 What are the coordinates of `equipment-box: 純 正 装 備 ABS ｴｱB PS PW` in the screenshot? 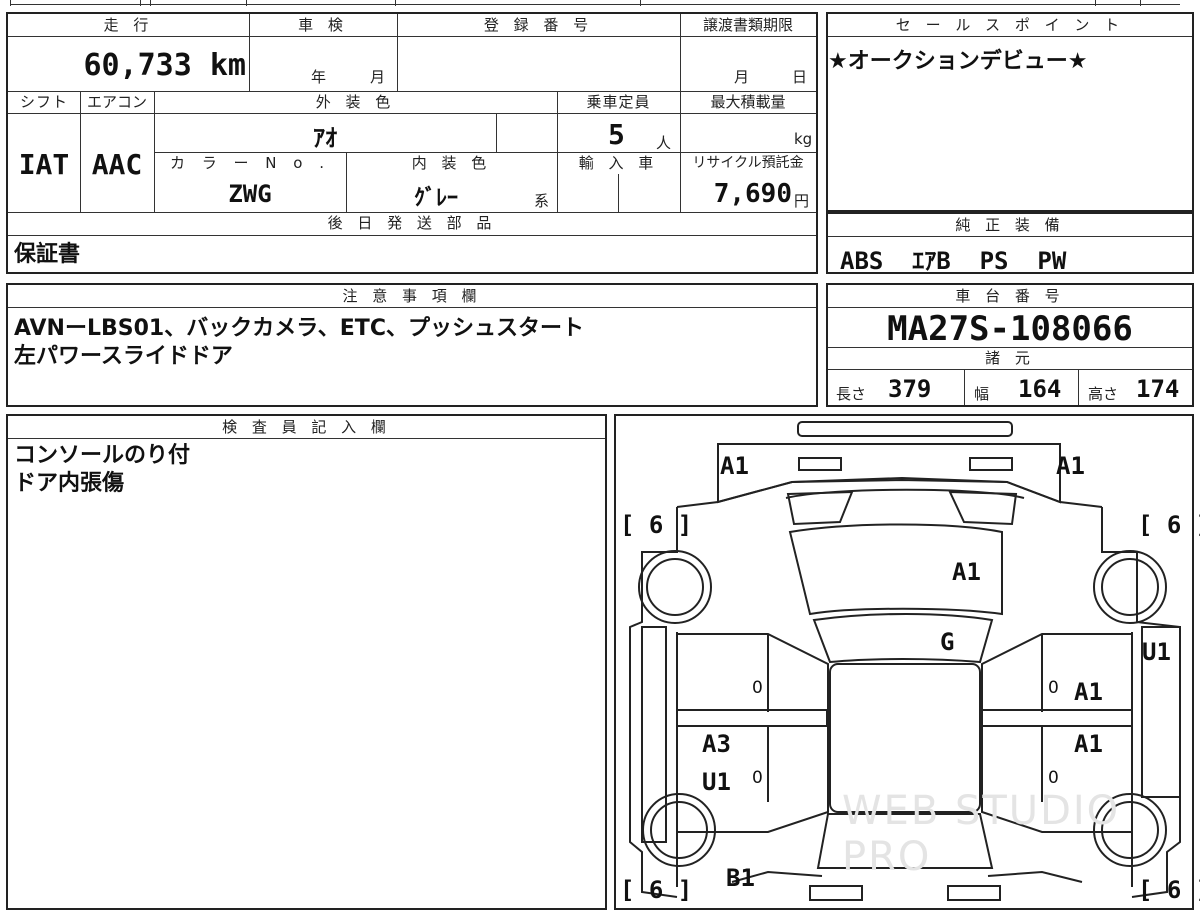 It's located at (1010, 243).